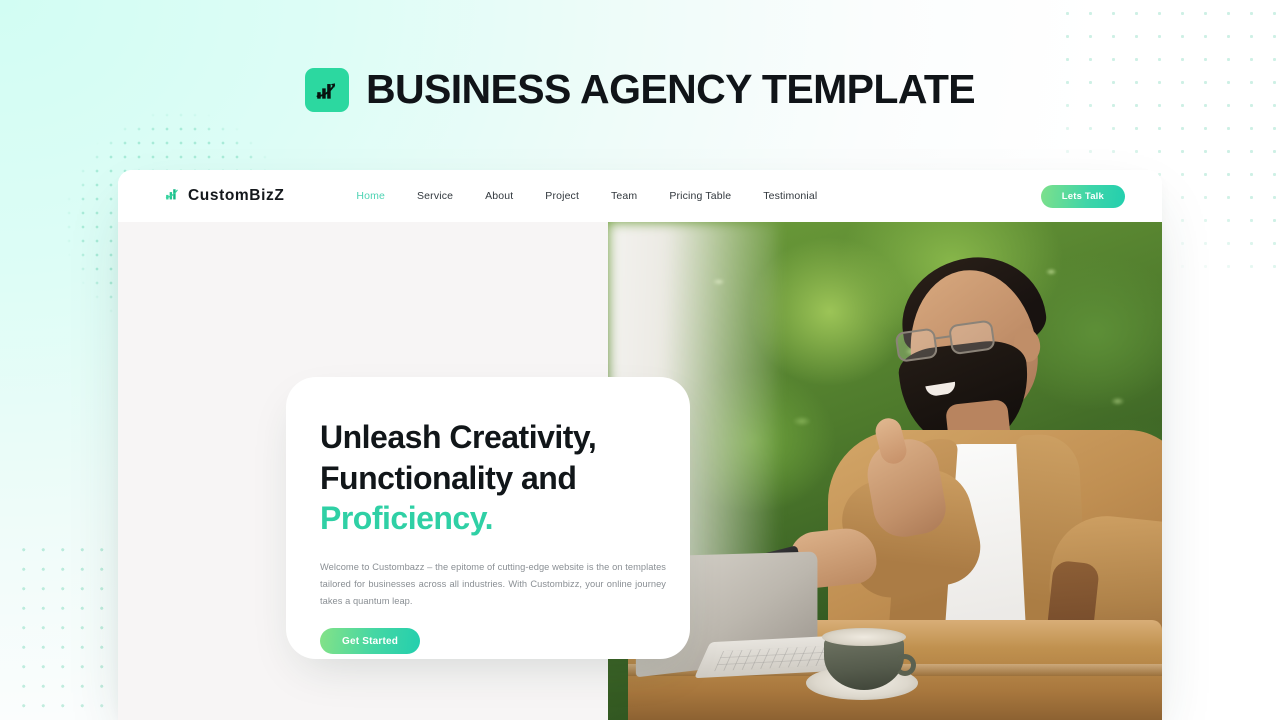 The height and width of the screenshot is (720, 1280). What do you see at coordinates (700, 196) in the screenshot?
I see `nav-item-pricing-table: Pricing Table` at bounding box center [700, 196].